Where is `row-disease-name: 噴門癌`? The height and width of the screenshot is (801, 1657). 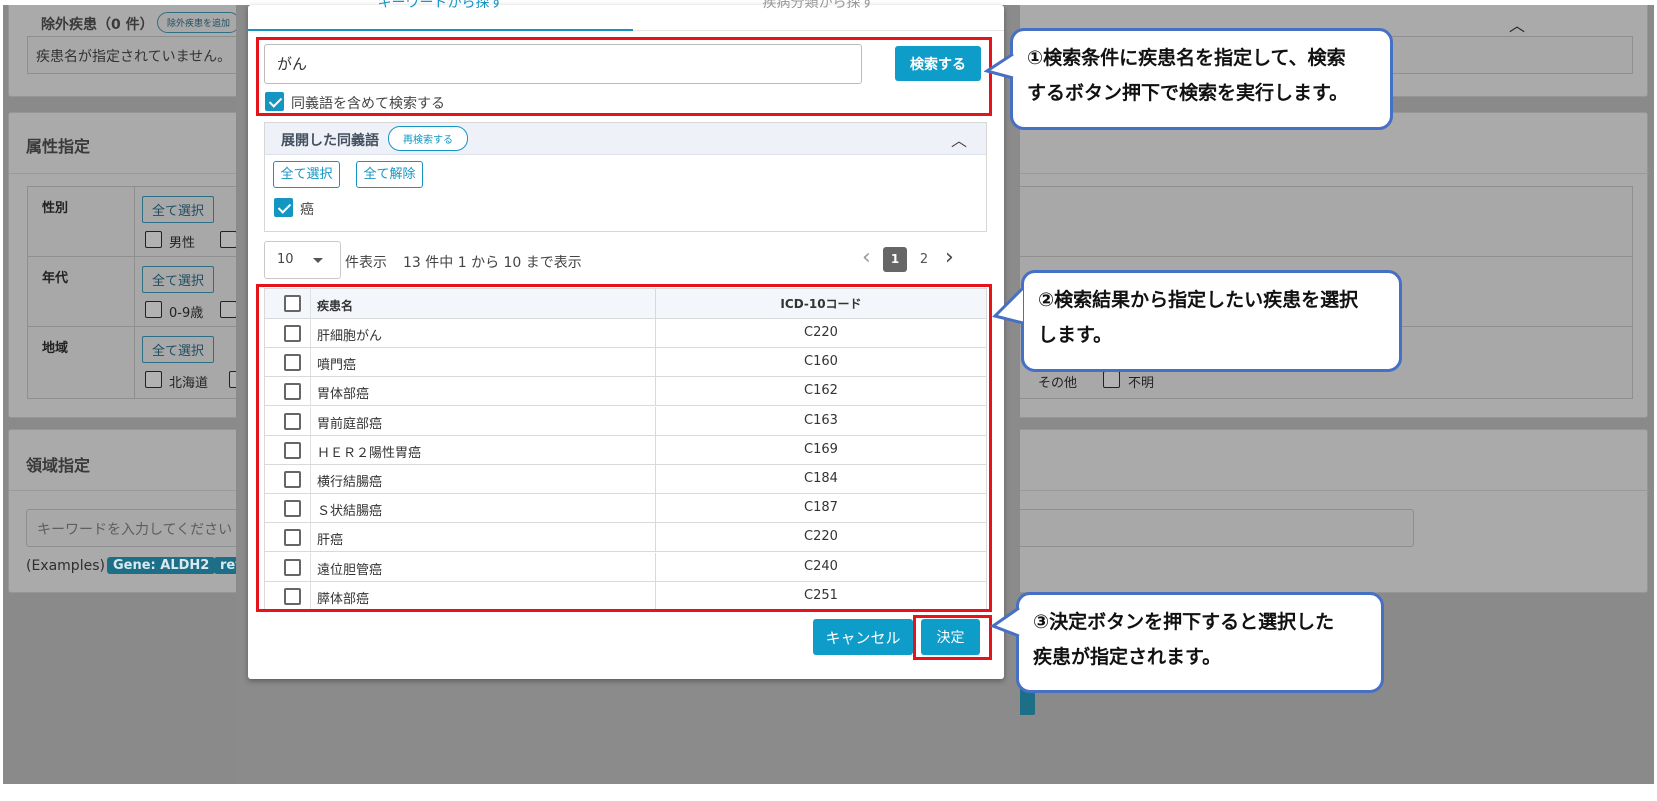 row-disease-name: 噴門癌 is located at coordinates (337, 366).